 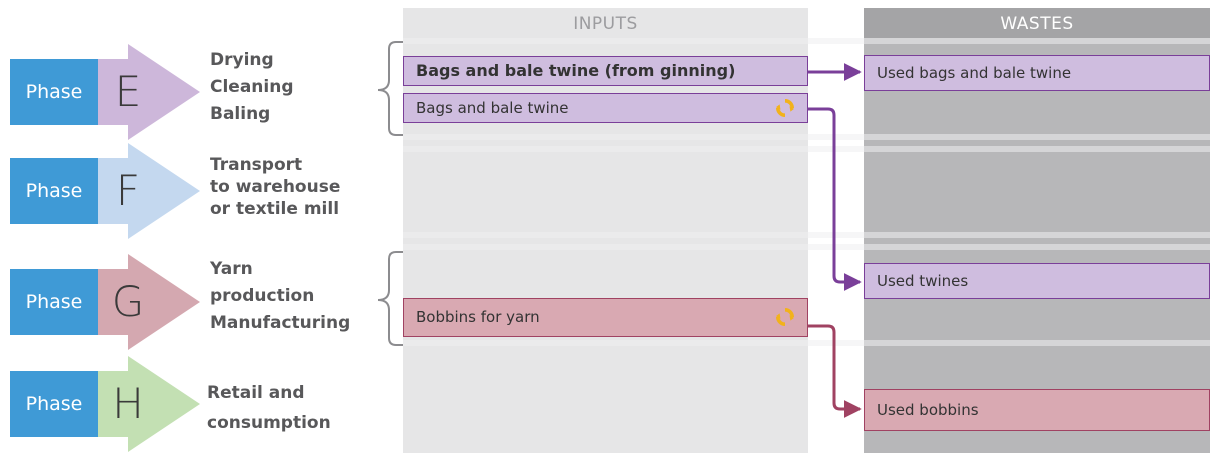 What do you see at coordinates (835, 371) in the screenshot?
I see `arrow-bobbins-to-used` at bounding box center [835, 371].